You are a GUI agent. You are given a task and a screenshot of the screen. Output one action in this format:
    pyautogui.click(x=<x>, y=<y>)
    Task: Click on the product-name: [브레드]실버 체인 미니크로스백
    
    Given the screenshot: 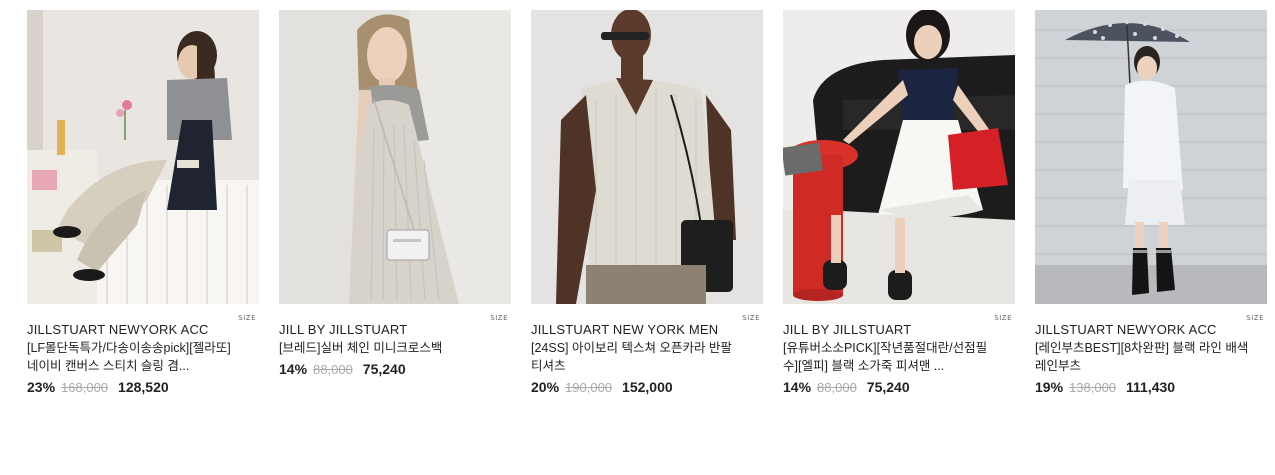 What is the action you would take?
    pyautogui.click(x=386, y=348)
    